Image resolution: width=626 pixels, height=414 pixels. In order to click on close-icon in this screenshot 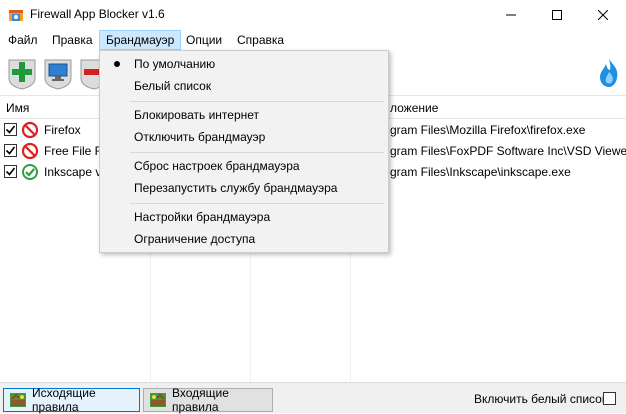, I will do `click(603, 15)`.